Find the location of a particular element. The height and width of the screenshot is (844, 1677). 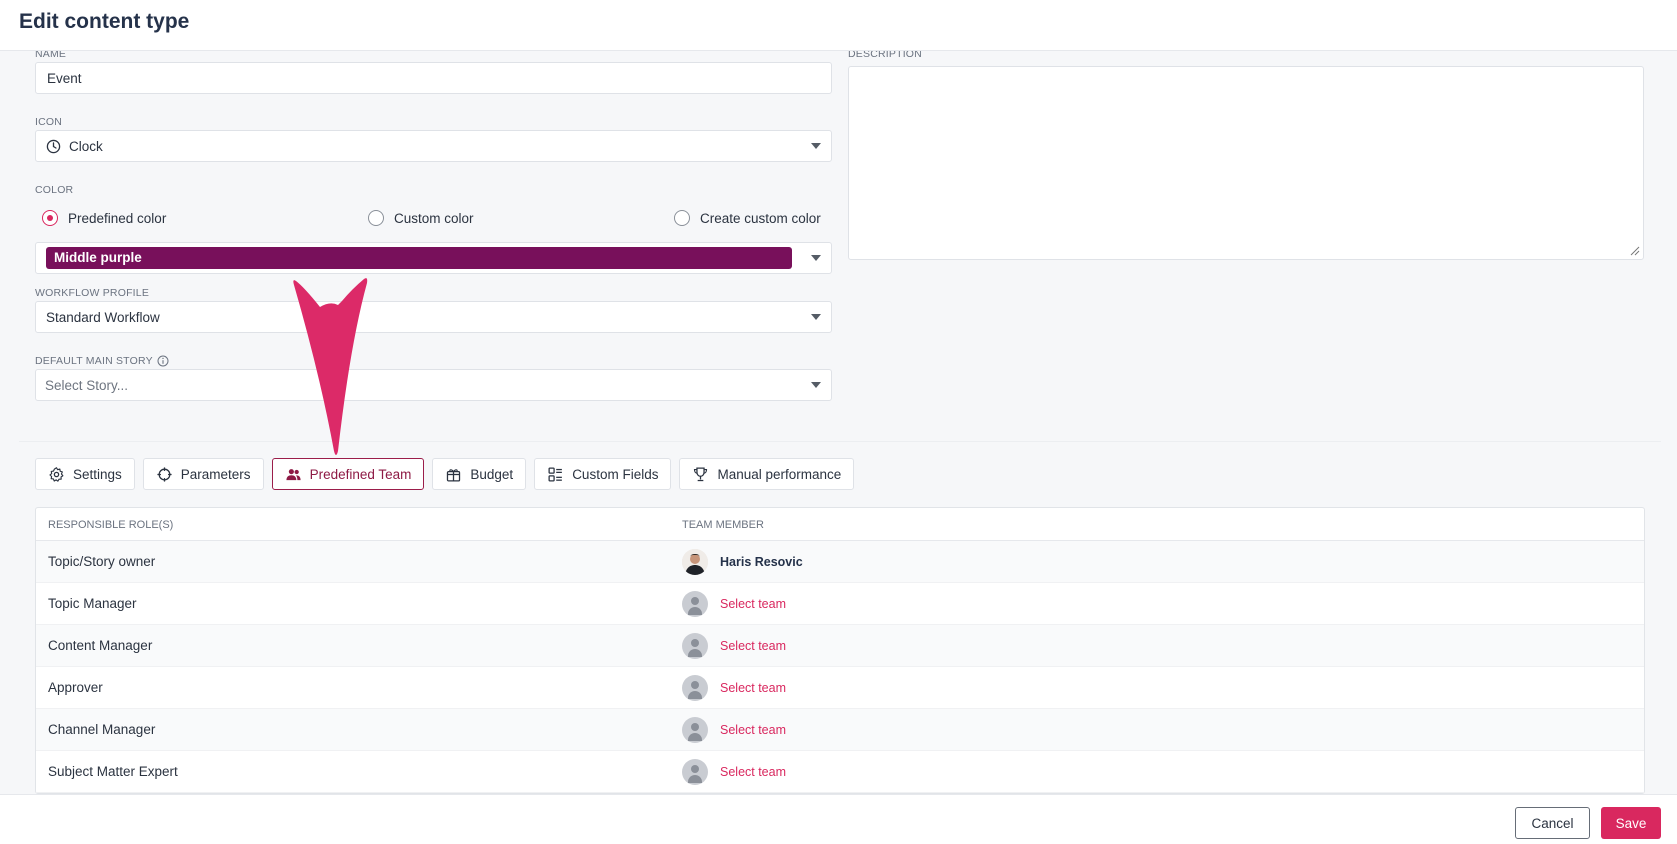

column-header-role: RESPONSIBLE ROLE(S) is located at coordinates (111, 525).